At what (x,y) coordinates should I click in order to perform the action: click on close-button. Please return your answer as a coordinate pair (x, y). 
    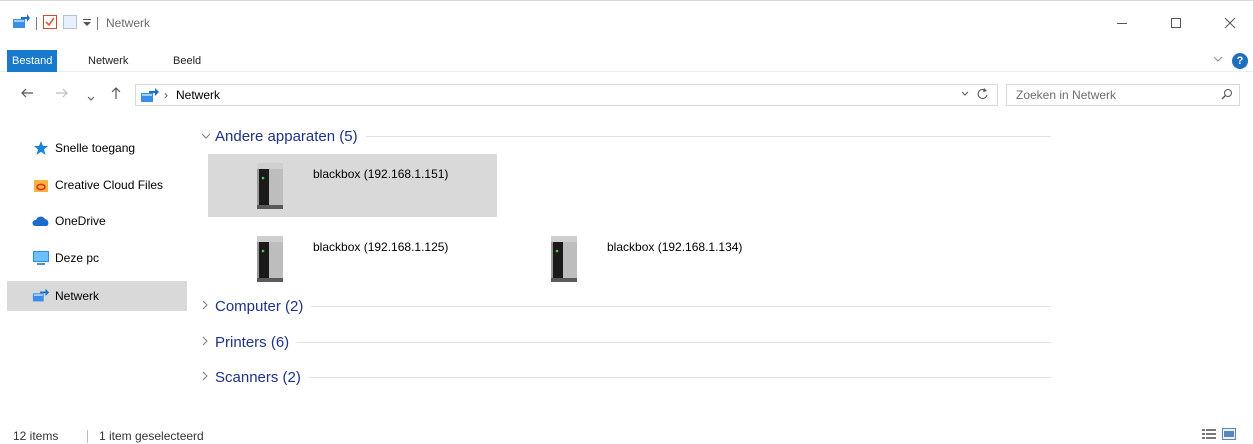
    Looking at the image, I should click on (1230, 23).